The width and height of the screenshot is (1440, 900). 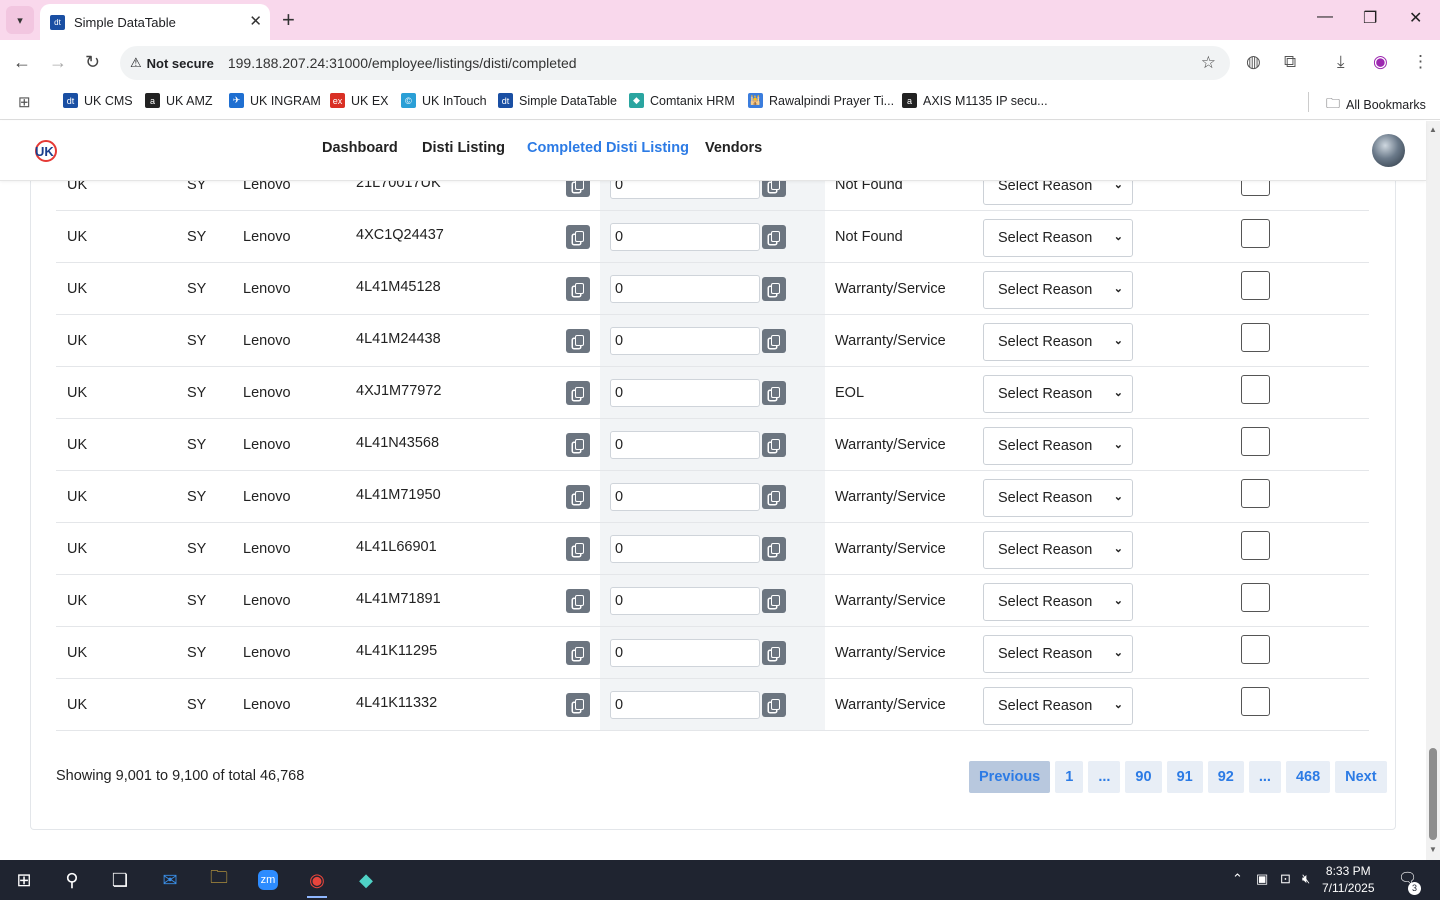 I want to click on tray-wifi-icon: ⊡, so click(x=1285, y=879).